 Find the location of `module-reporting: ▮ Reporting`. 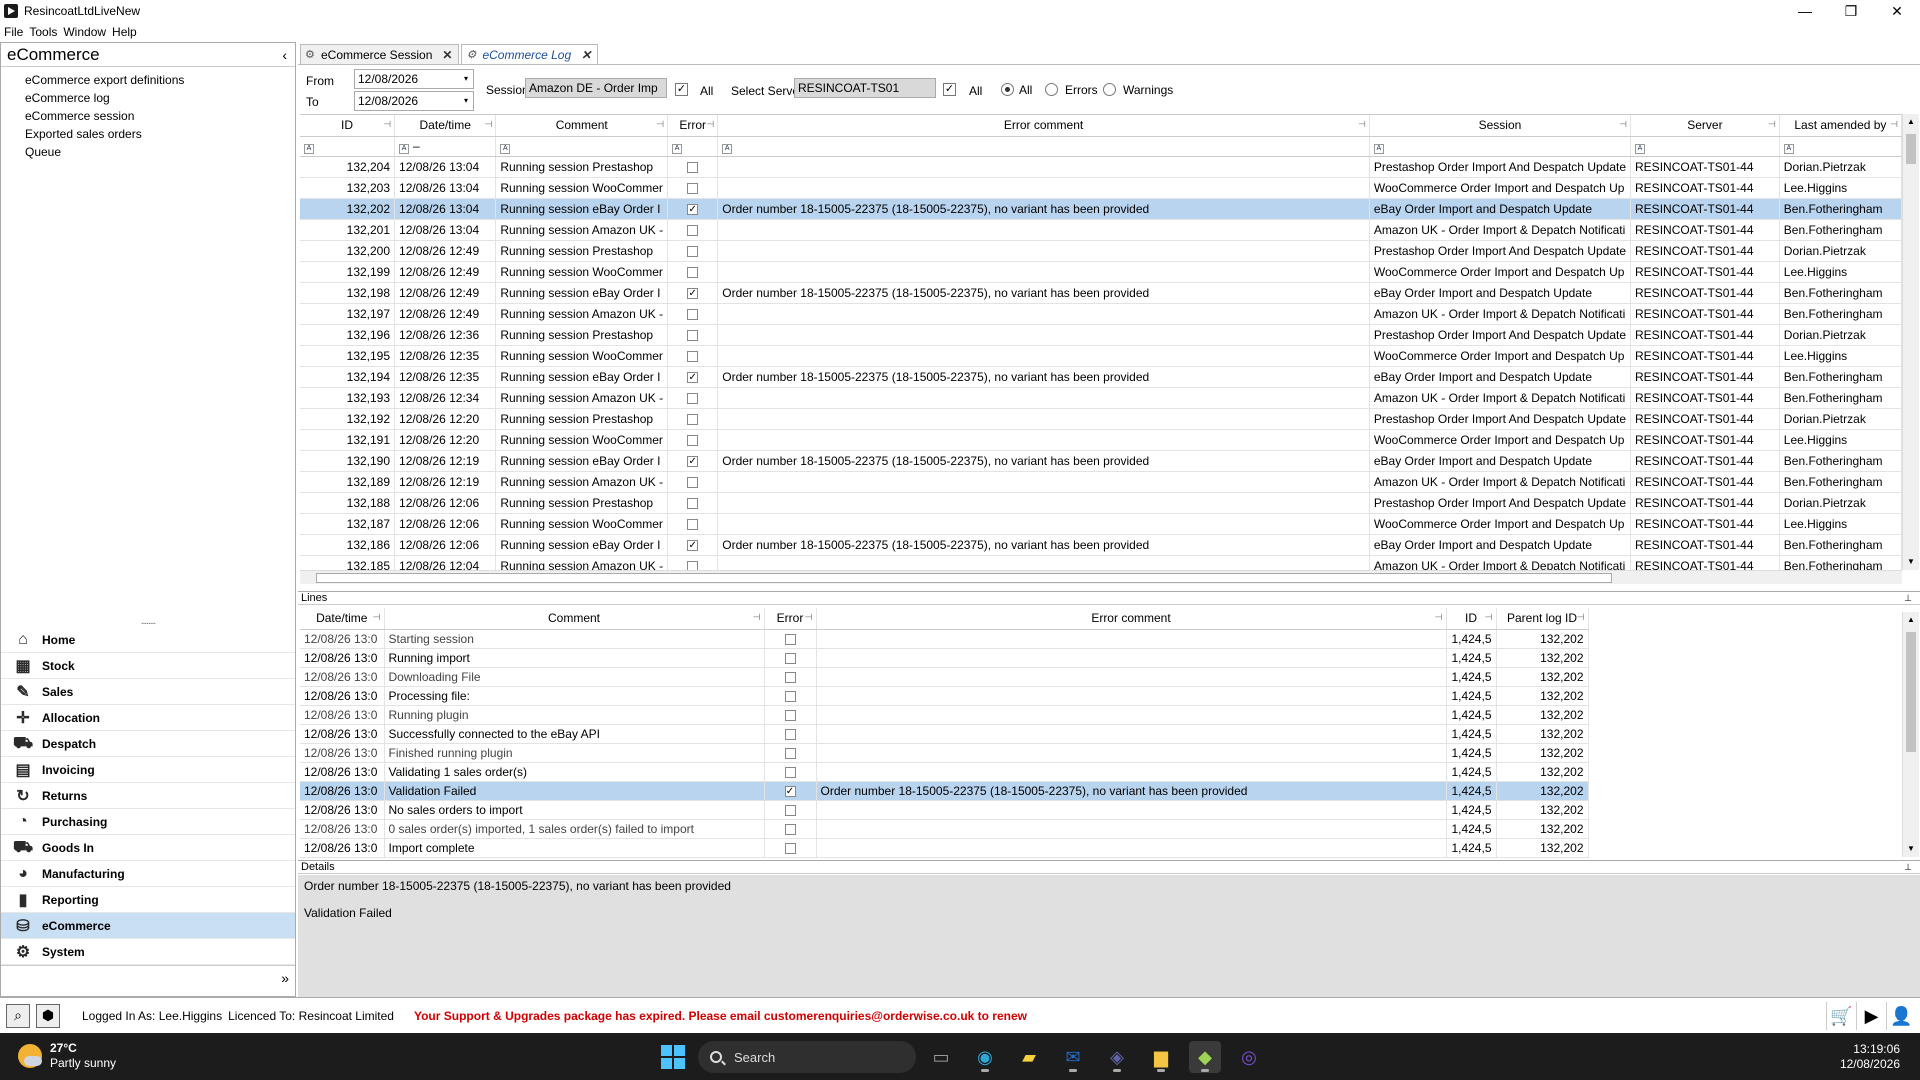

module-reporting: ▮ Reporting is located at coordinates (148, 900).